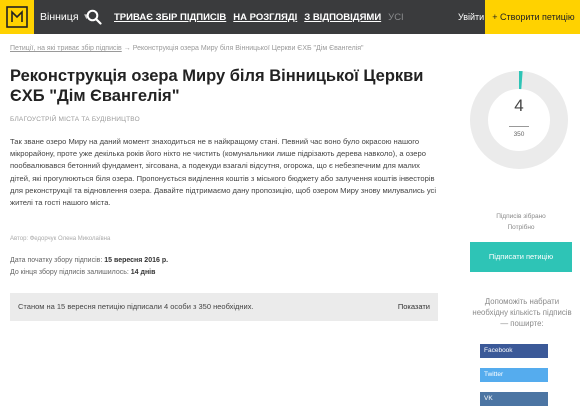 The image size is (580, 420). Describe the element at coordinates (519, 105) in the screenshot. I see `signature-count: 4` at that location.